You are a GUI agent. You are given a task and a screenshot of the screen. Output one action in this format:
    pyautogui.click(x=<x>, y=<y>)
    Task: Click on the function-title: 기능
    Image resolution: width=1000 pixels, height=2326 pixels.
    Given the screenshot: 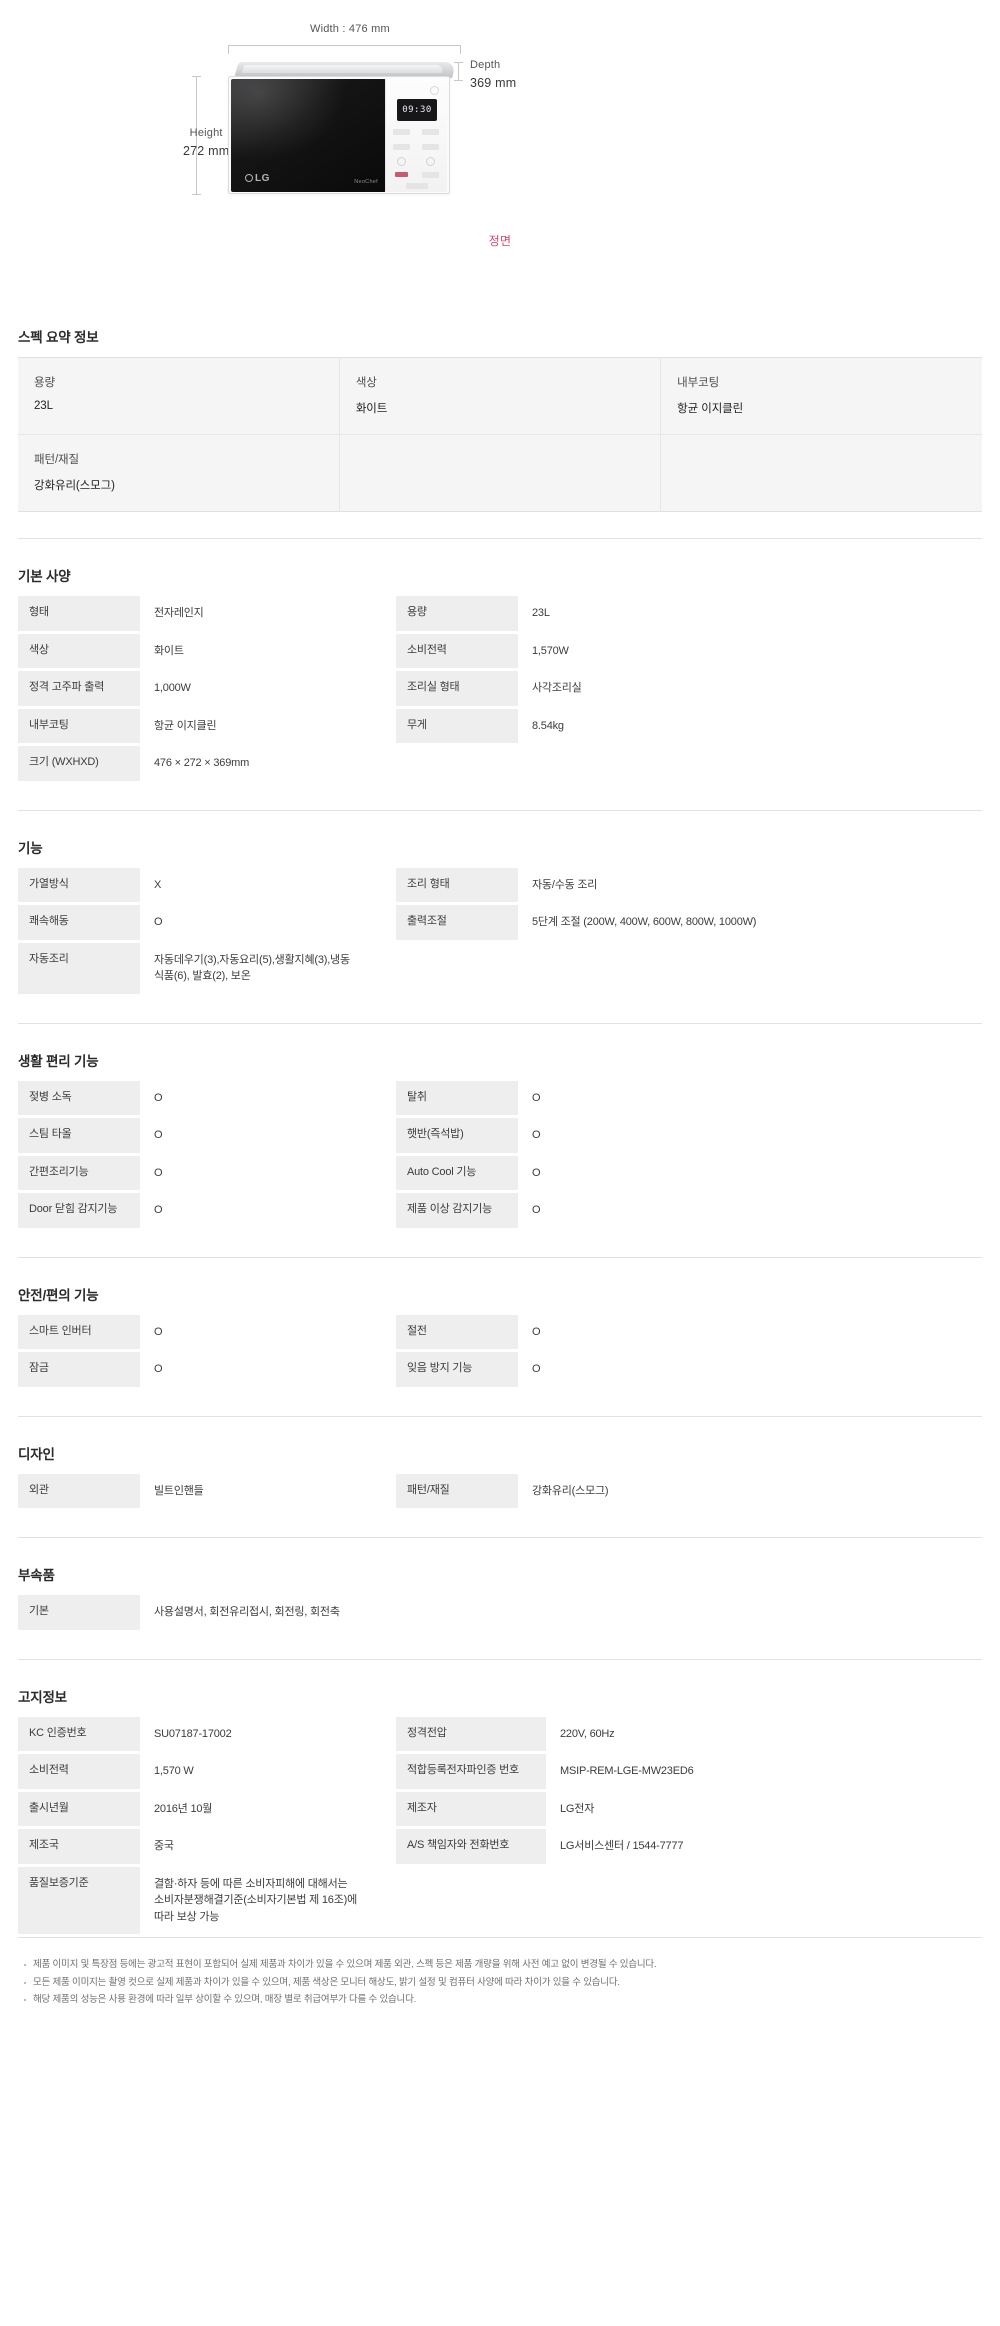 What is the action you would take?
    pyautogui.click(x=30, y=848)
    